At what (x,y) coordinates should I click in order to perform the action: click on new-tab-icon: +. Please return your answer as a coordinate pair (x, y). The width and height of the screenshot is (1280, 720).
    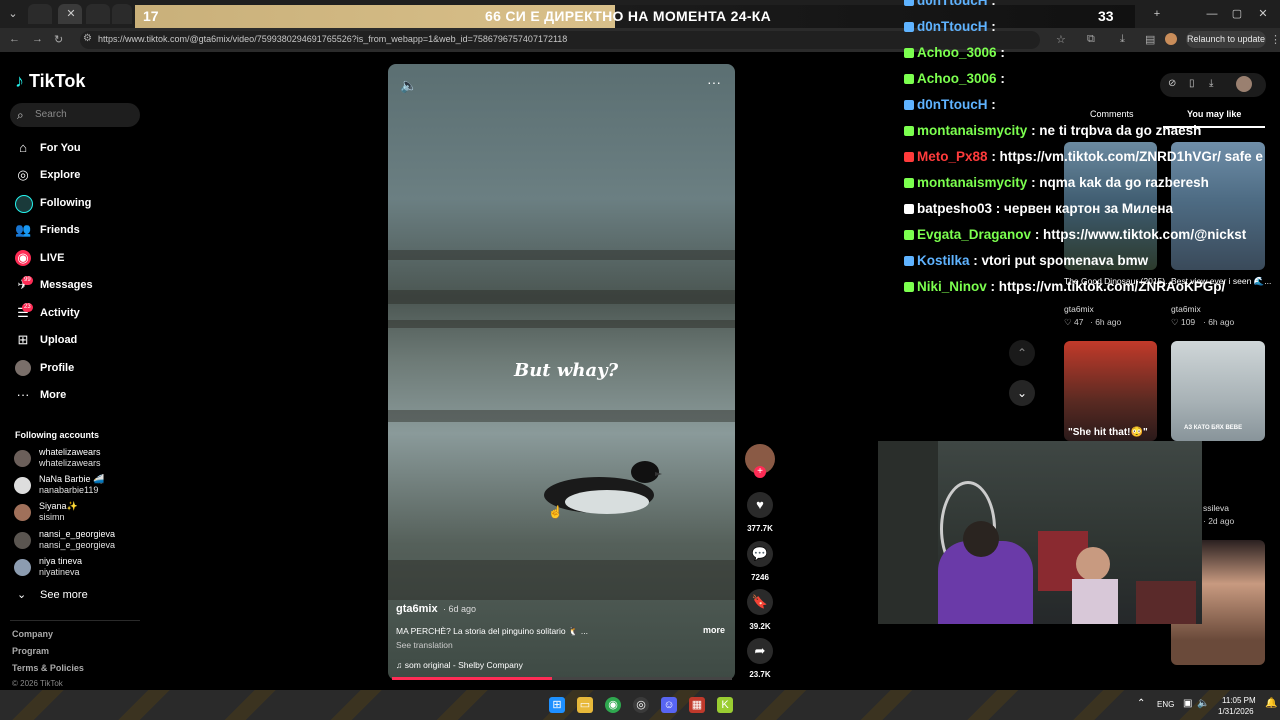
    Looking at the image, I should click on (1157, 14).